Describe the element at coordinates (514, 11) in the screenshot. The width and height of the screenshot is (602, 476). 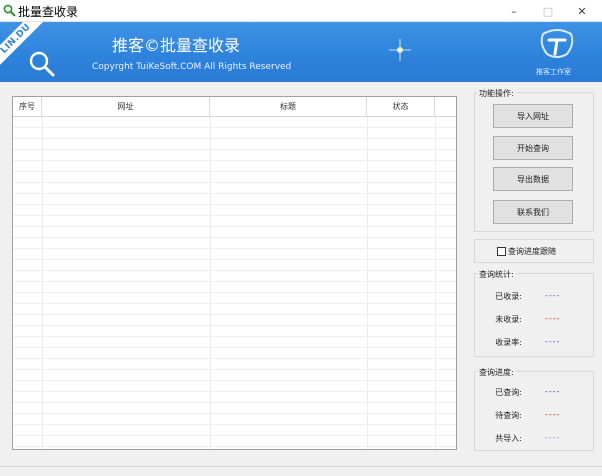
I see `minimize-button: –` at that location.